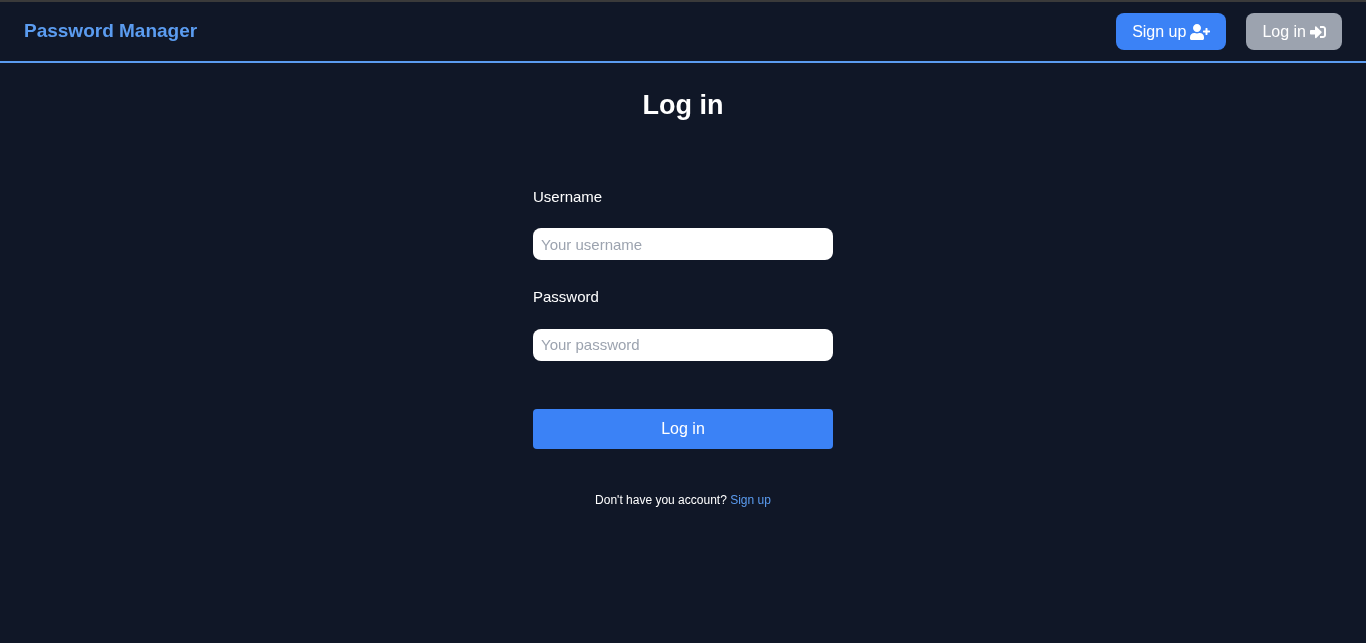  Describe the element at coordinates (683, 500) in the screenshot. I see `signup-prompt: Don't have you account? Sign up` at that location.